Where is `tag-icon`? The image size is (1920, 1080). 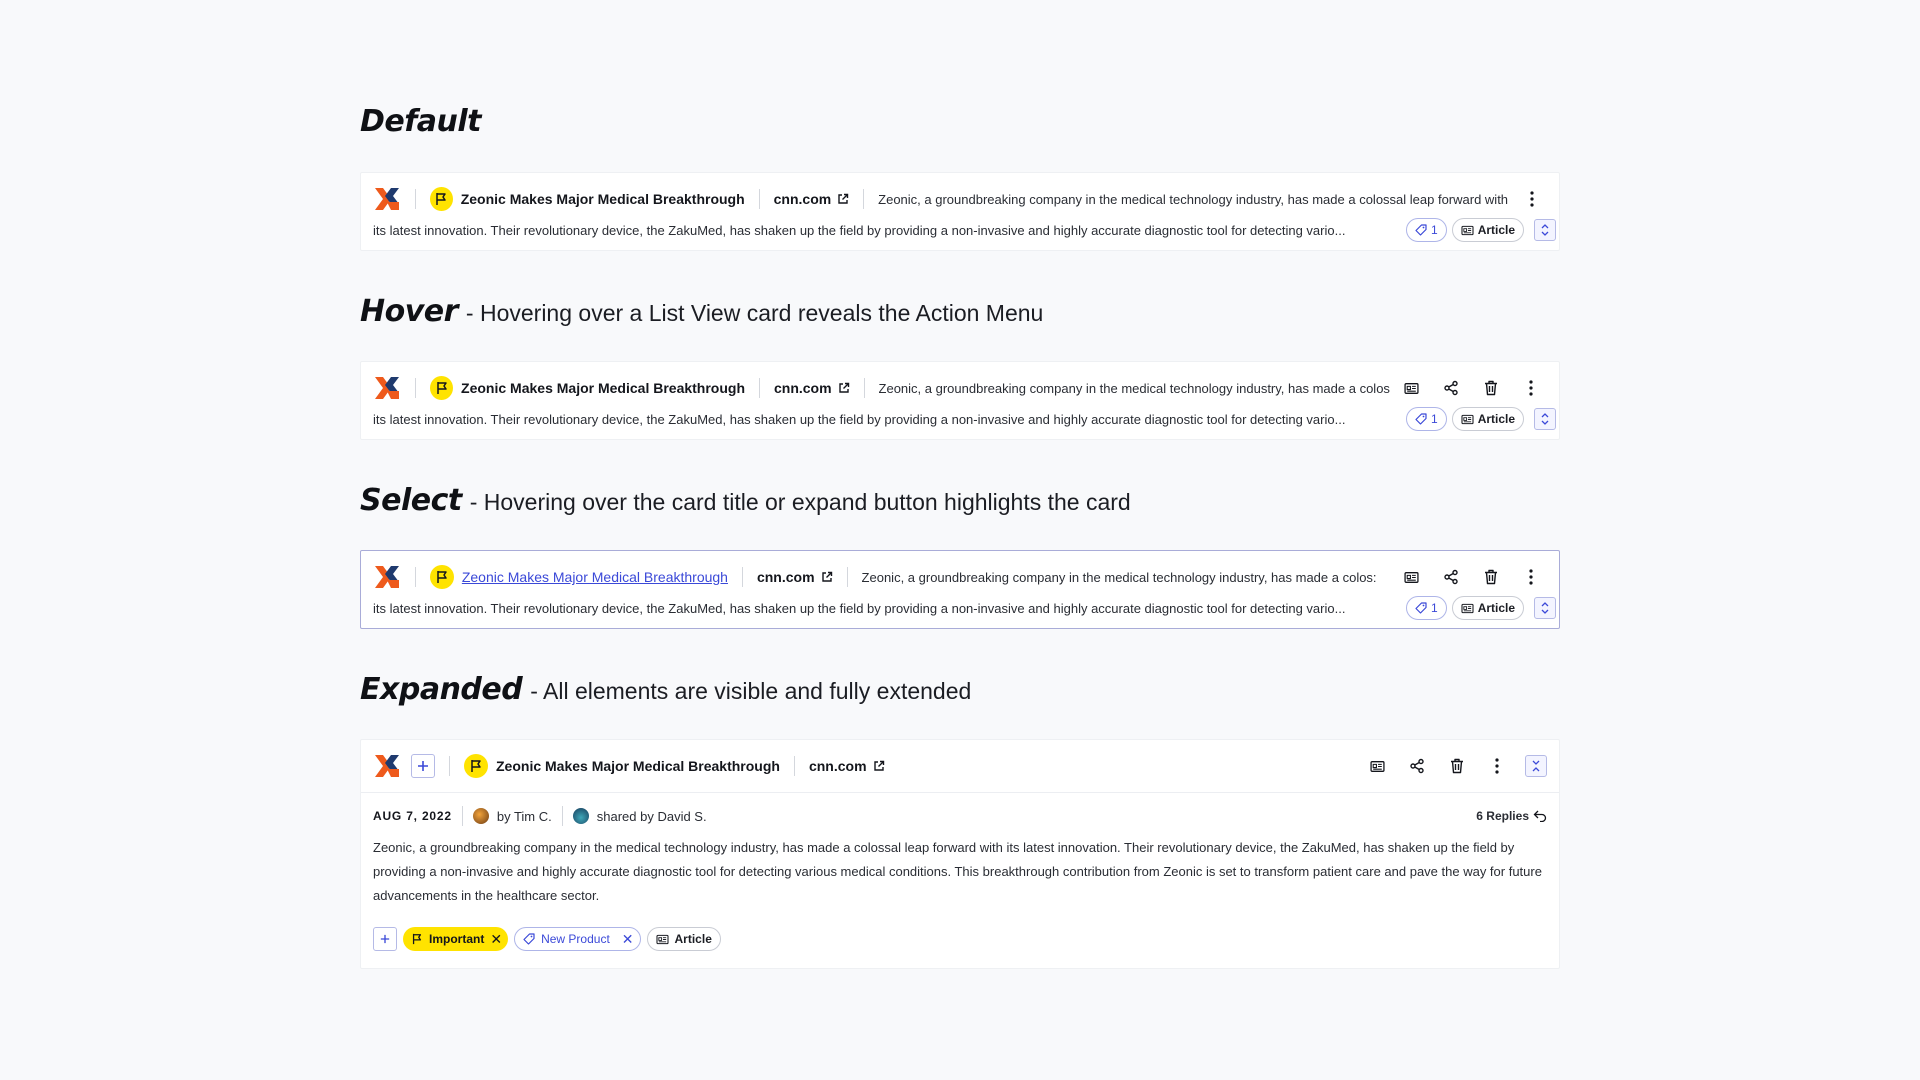
tag-icon is located at coordinates (529, 939).